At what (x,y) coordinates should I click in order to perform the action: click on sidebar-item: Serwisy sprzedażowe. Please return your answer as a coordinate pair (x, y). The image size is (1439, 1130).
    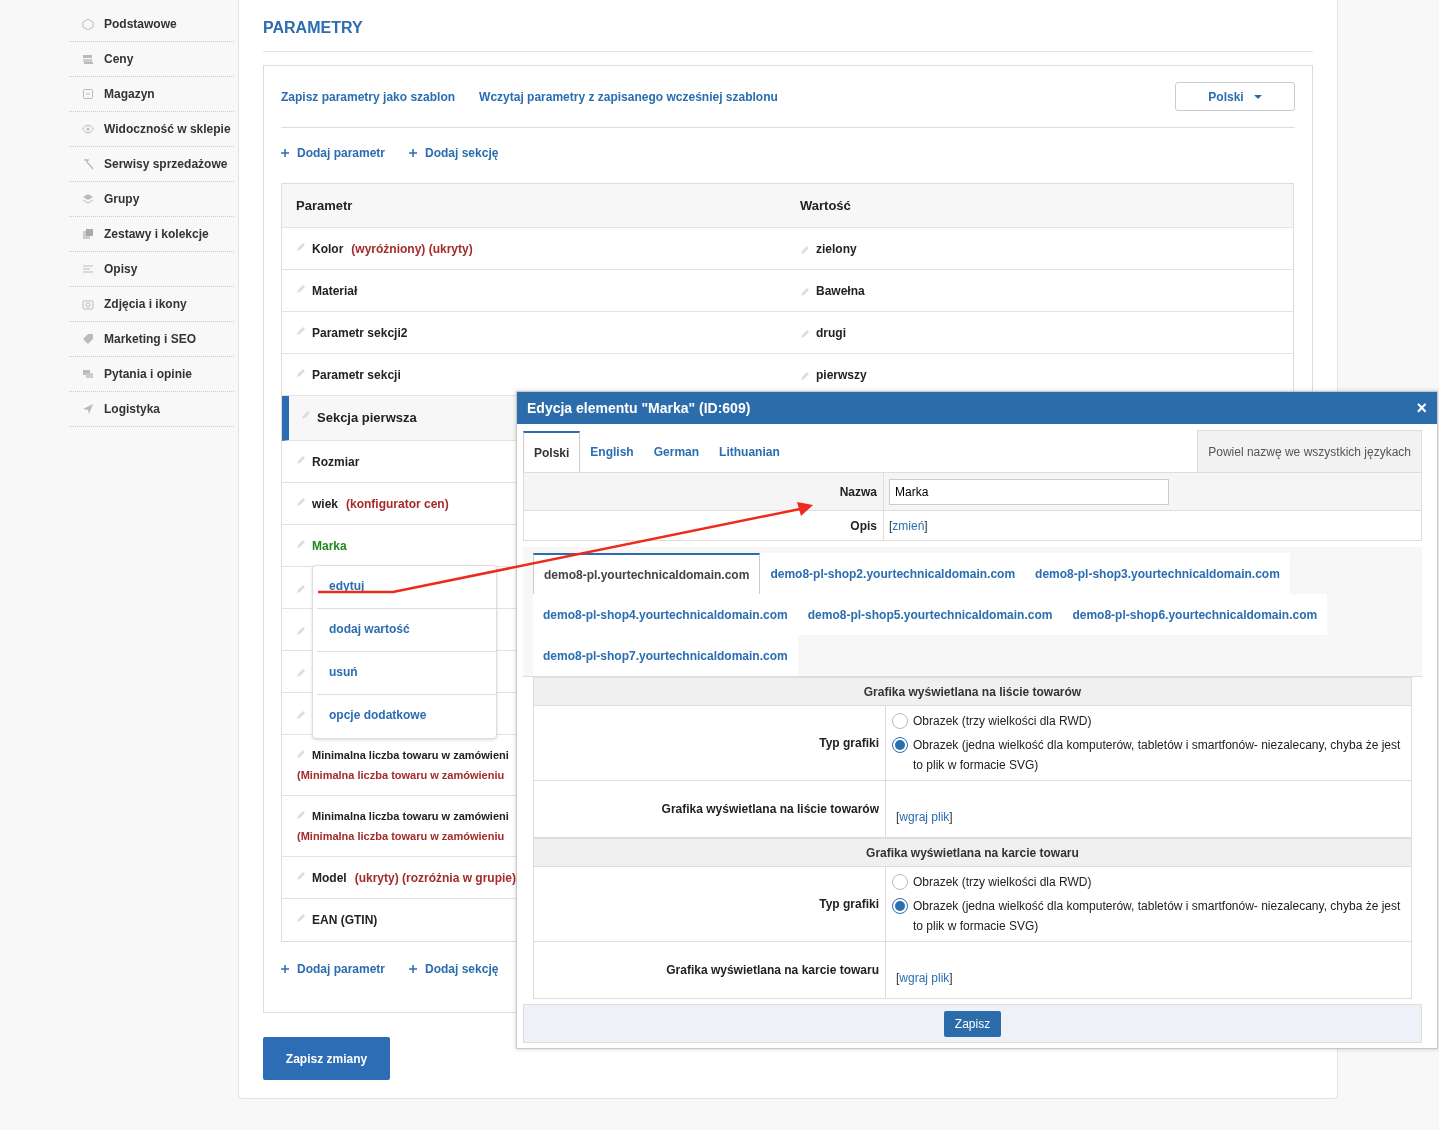
    Looking at the image, I should click on (151, 164).